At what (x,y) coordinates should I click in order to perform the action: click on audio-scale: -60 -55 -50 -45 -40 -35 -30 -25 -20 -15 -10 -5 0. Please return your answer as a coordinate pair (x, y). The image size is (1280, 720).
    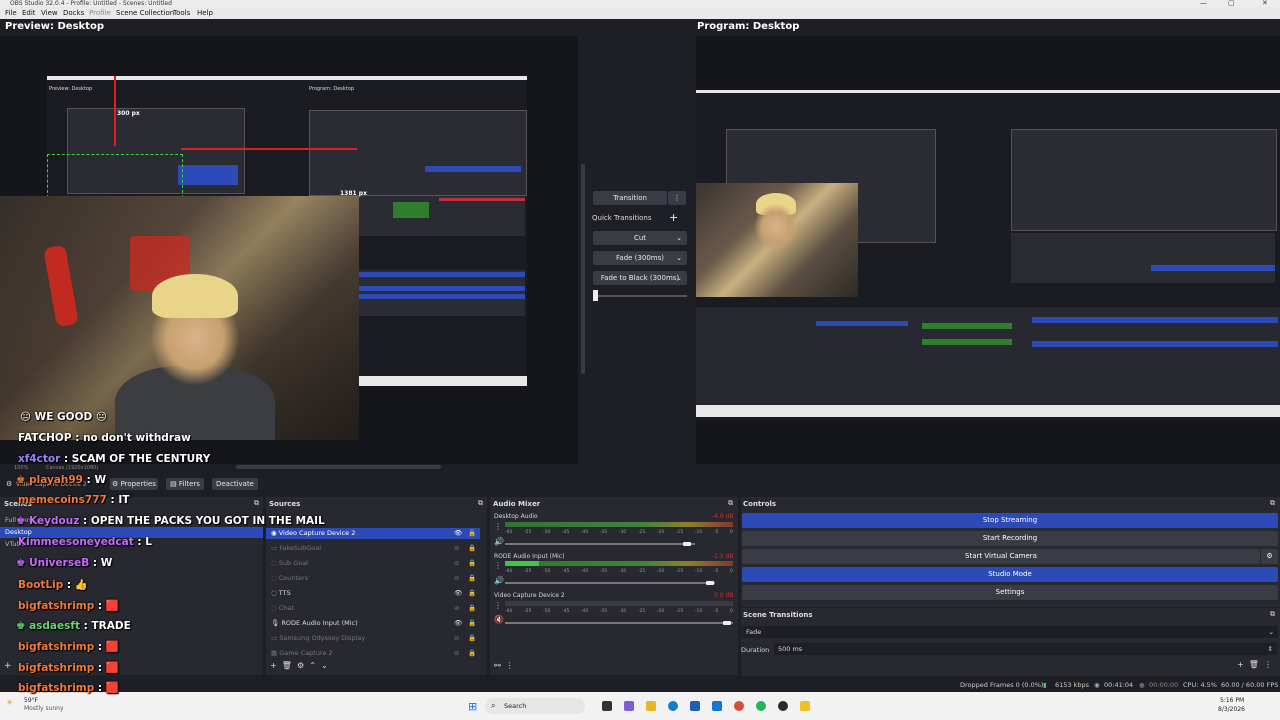
    Looking at the image, I should click on (619, 571).